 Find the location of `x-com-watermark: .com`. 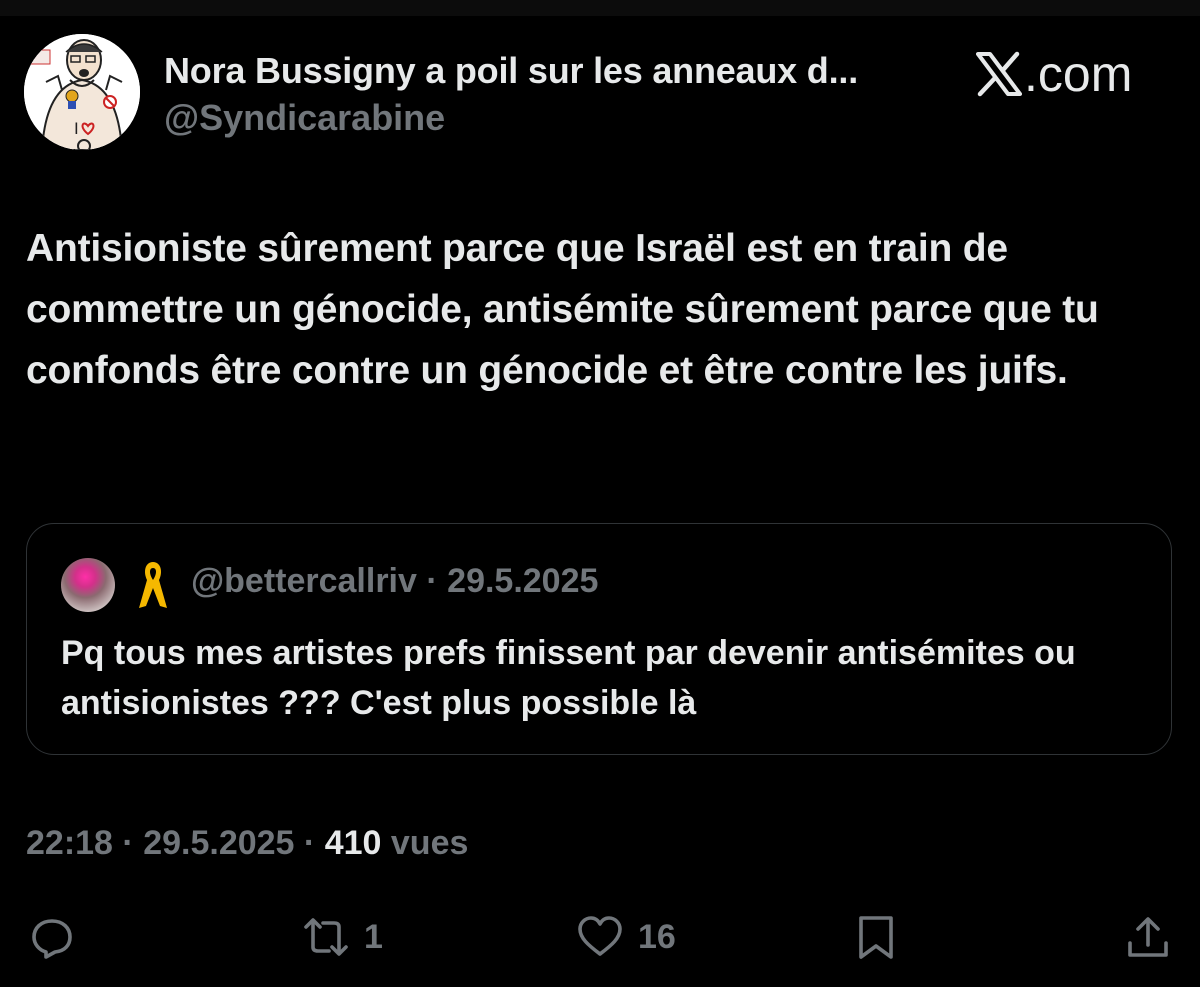

x-com-watermark: .com is located at coordinates (1054, 74).